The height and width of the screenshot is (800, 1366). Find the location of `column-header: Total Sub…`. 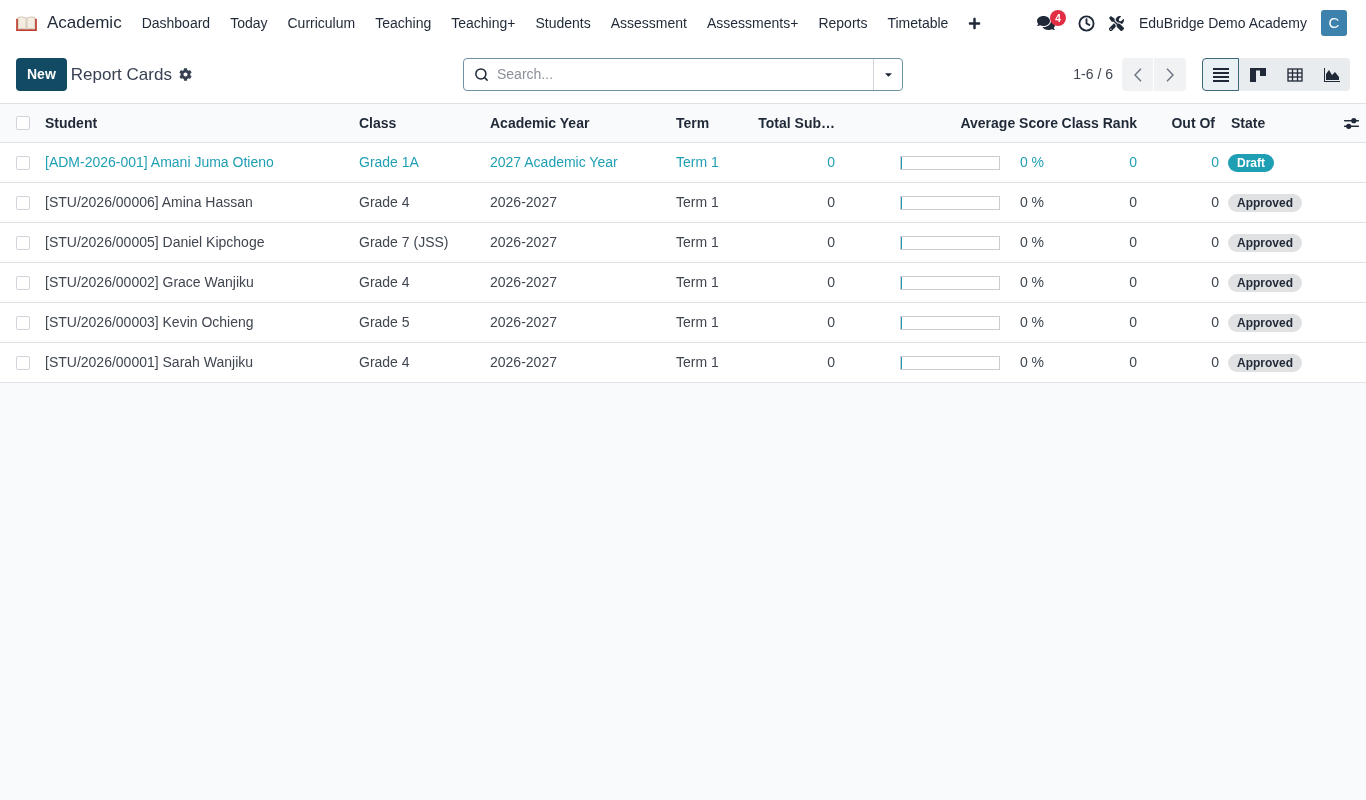

column-header: Total Sub… is located at coordinates (796, 123).